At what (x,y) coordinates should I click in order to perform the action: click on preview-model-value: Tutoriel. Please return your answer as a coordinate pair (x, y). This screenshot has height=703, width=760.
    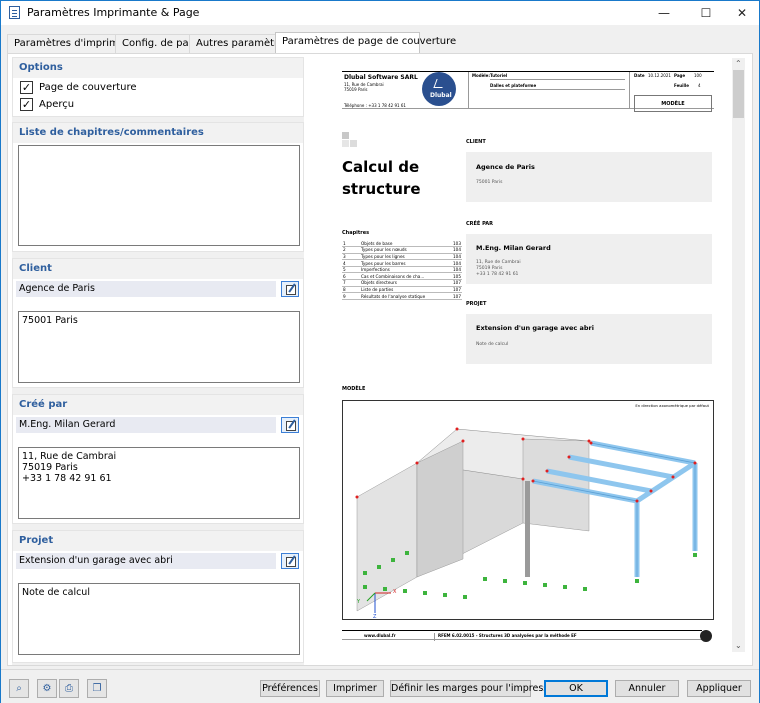
    Looking at the image, I should click on (499, 75).